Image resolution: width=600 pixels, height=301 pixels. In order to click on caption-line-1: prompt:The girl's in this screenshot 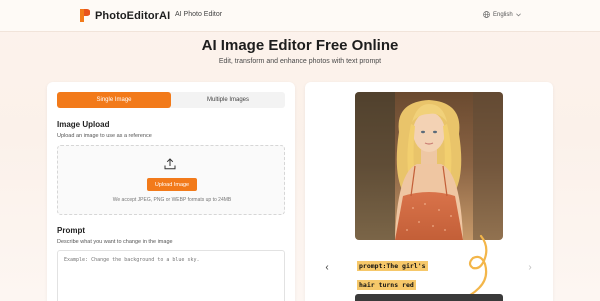, I will do `click(392, 266)`.